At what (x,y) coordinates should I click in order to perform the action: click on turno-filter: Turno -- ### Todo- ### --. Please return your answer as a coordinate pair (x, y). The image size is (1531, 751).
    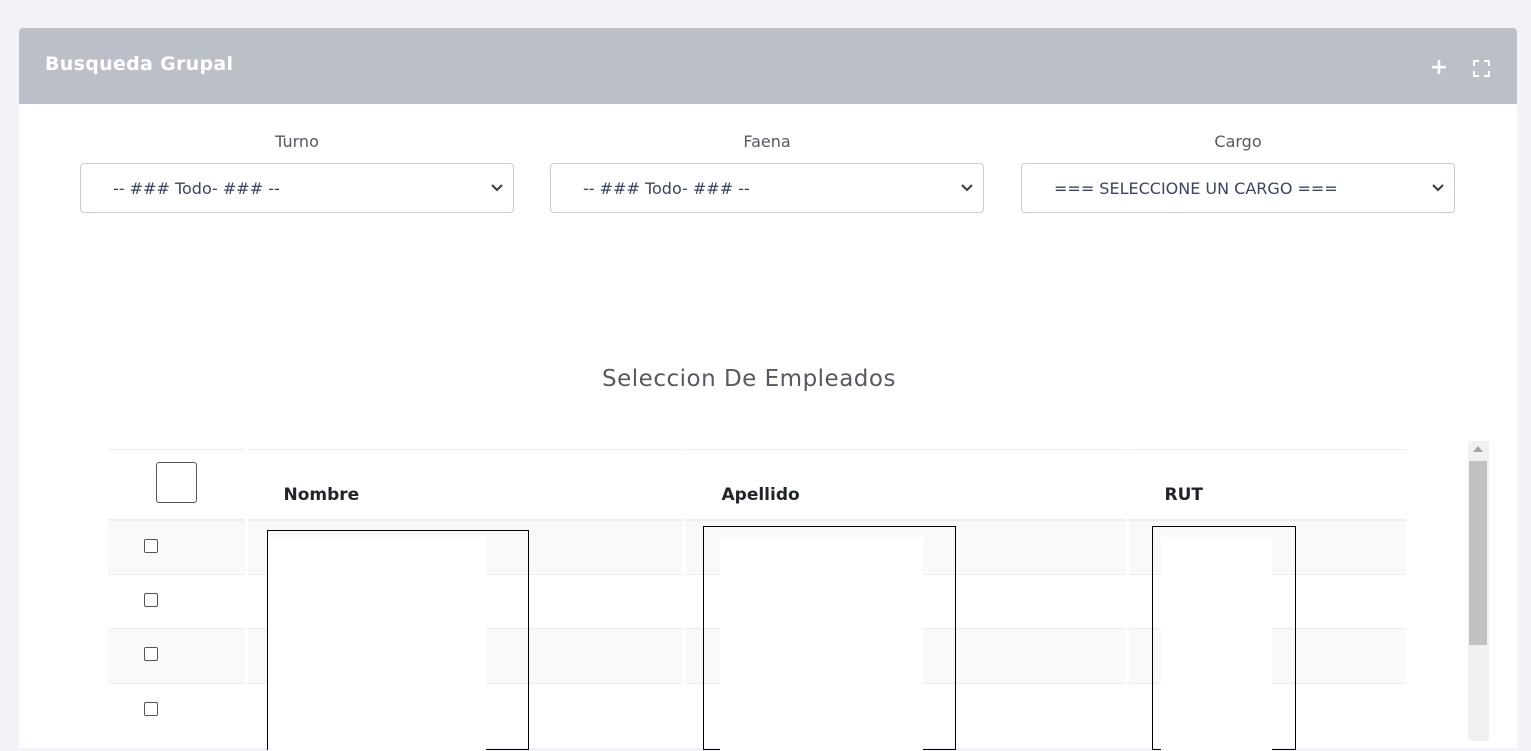
    Looking at the image, I should click on (297, 172).